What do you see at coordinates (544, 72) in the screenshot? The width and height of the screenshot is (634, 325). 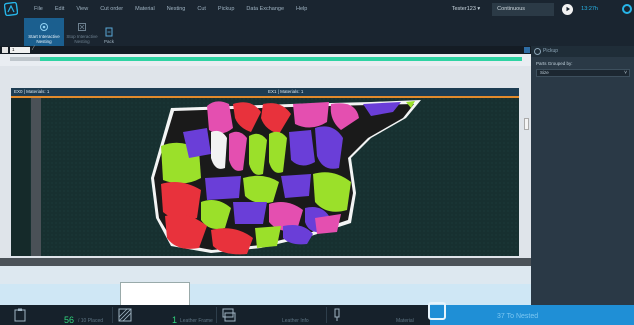 I see `group-by-value: Size` at bounding box center [544, 72].